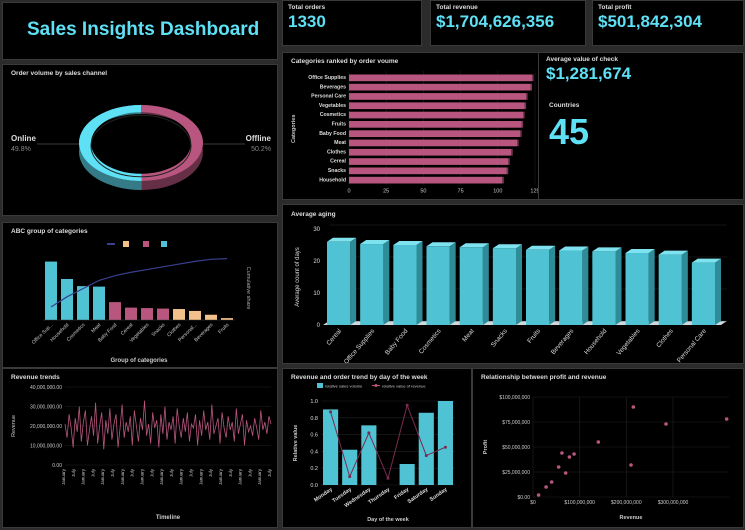  I want to click on x-tick-label: $200,000,000, so click(626, 503).